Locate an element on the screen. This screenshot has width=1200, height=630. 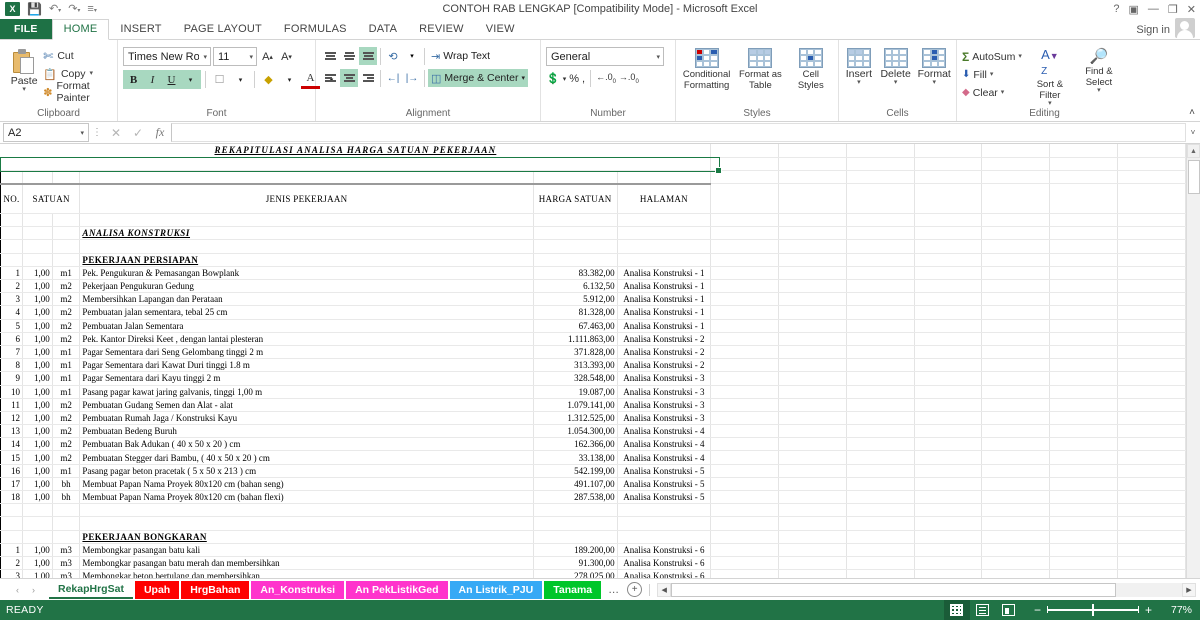
cell-price: 491.107,00 is located at coordinates (575, 484).